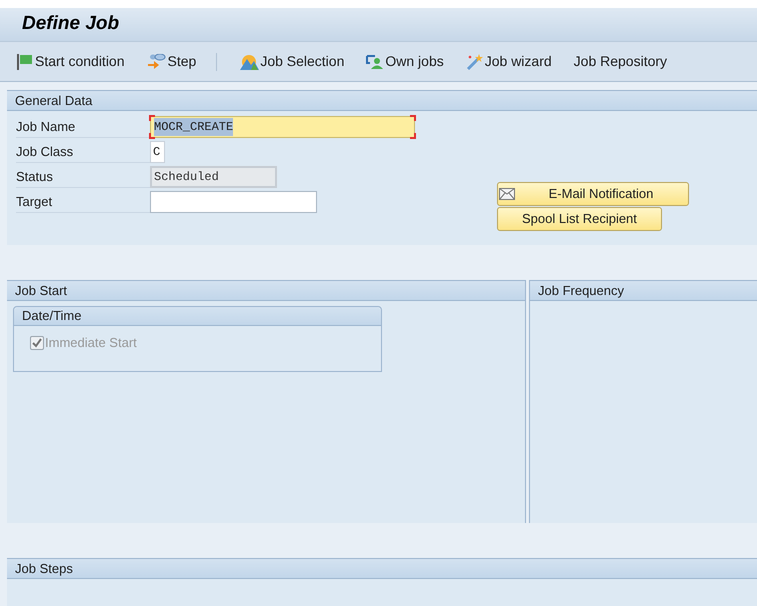 This screenshot has width=757, height=606. I want to click on toolbar-button: Own jobs, so click(405, 61).